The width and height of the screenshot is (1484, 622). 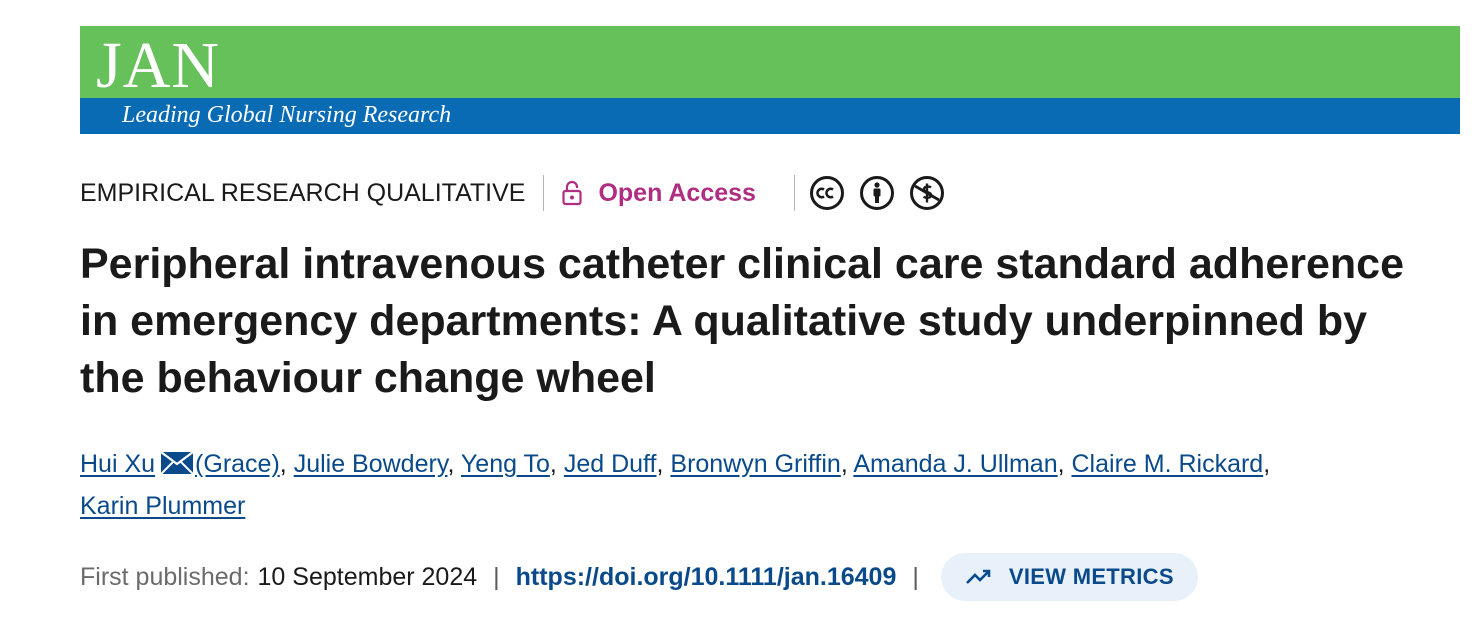 I want to click on non-commercial-icon, so click(x=926, y=193).